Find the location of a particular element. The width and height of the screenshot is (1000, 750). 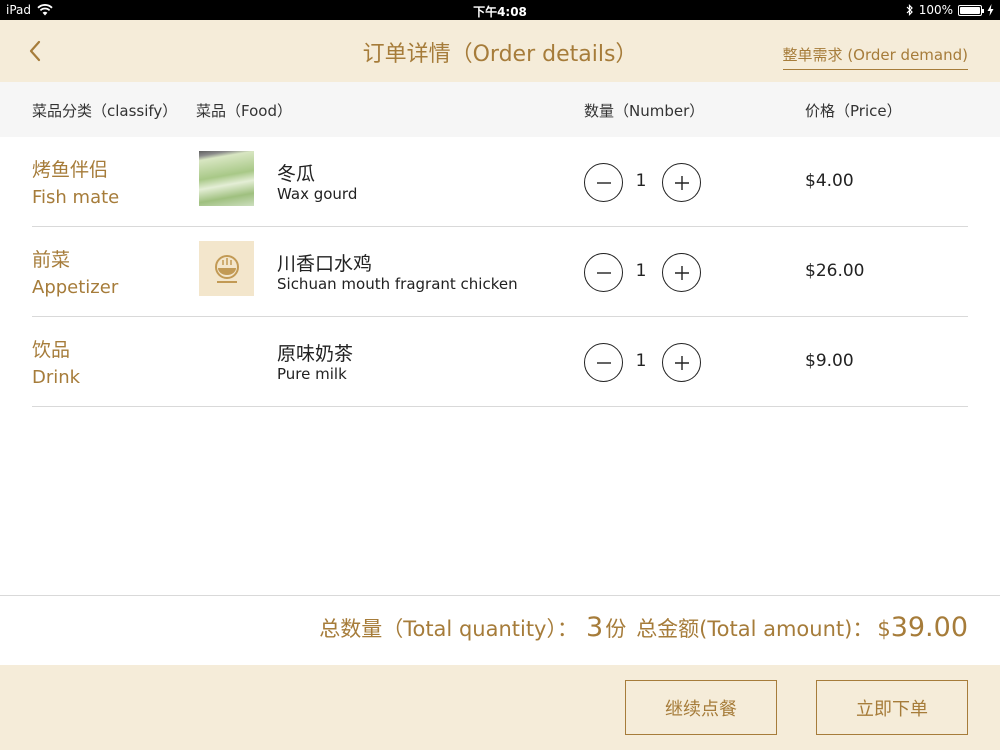

category-cn: 烤鱼伴侣 is located at coordinates (70, 170).